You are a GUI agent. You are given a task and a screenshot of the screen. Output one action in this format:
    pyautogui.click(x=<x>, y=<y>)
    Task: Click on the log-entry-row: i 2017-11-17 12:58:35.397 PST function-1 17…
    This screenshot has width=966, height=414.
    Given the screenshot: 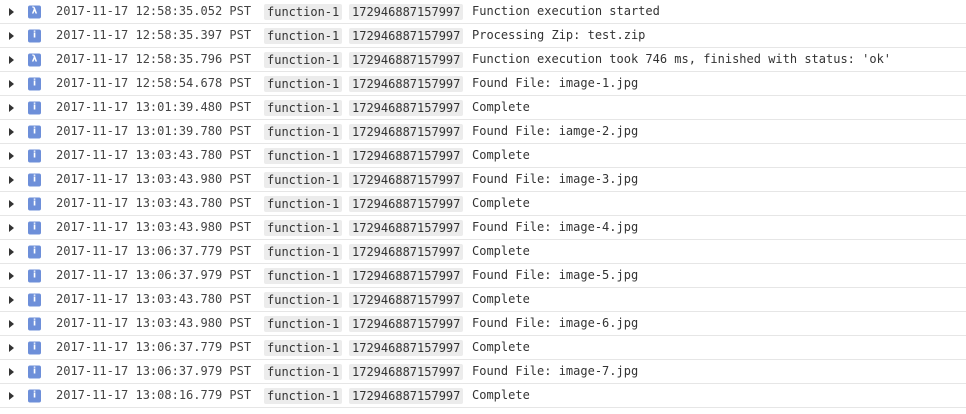 What is the action you would take?
    pyautogui.click(x=483, y=36)
    